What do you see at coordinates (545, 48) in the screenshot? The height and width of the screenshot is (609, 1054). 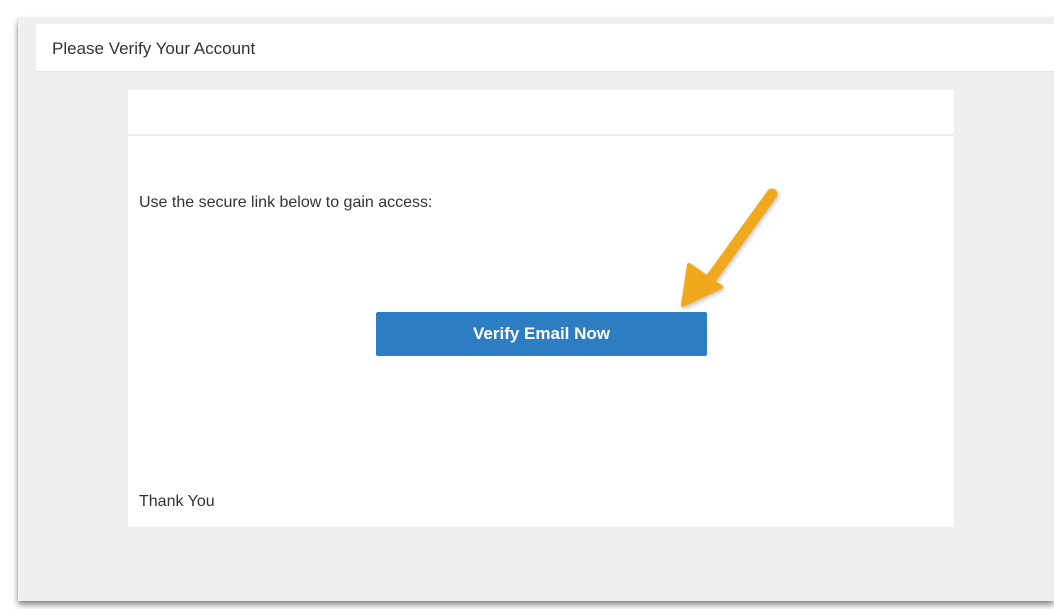 I see `subject-bar: Please Verify Your Account` at bounding box center [545, 48].